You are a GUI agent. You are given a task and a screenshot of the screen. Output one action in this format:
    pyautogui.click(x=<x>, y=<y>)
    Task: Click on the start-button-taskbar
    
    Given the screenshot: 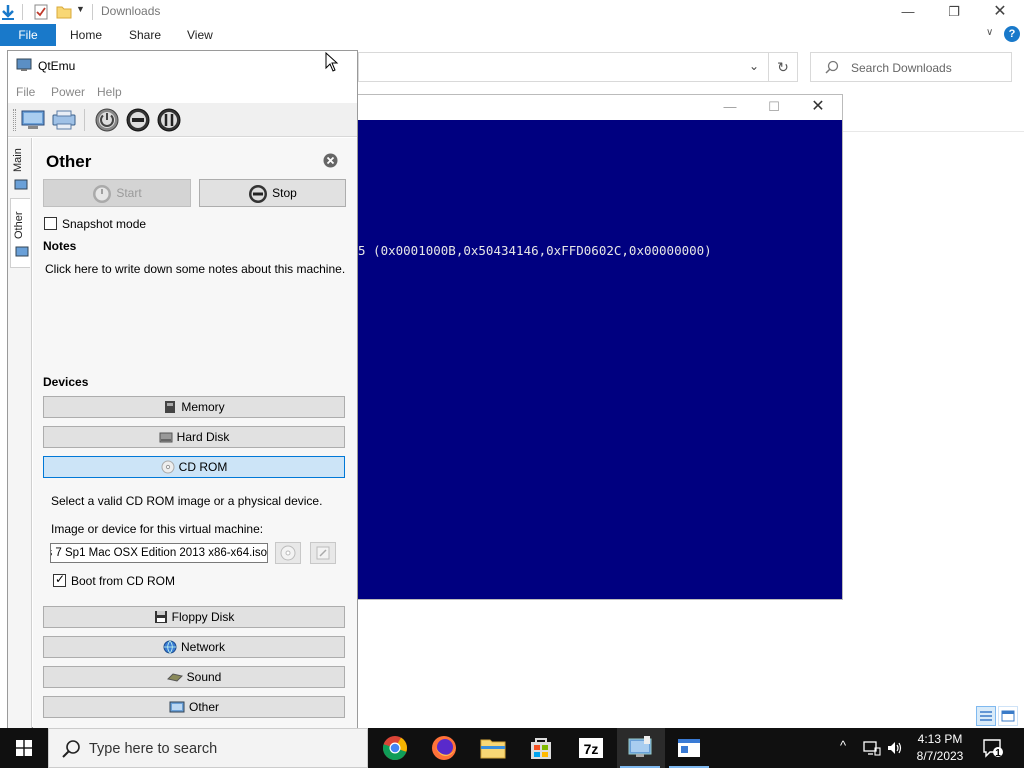 What is the action you would take?
    pyautogui.click(x=24, y=748)
    